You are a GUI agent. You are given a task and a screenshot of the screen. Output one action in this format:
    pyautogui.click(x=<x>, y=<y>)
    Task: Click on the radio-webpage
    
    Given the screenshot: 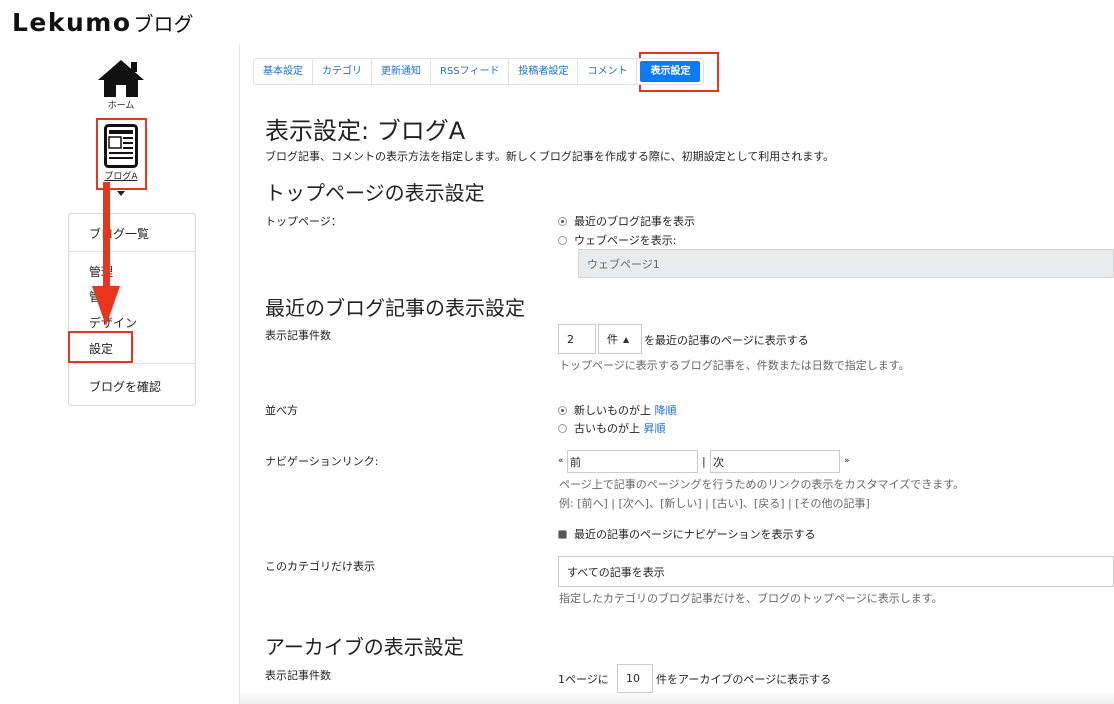 What is the action you would take?
    pyautogui.click(x=562, y=240)
    